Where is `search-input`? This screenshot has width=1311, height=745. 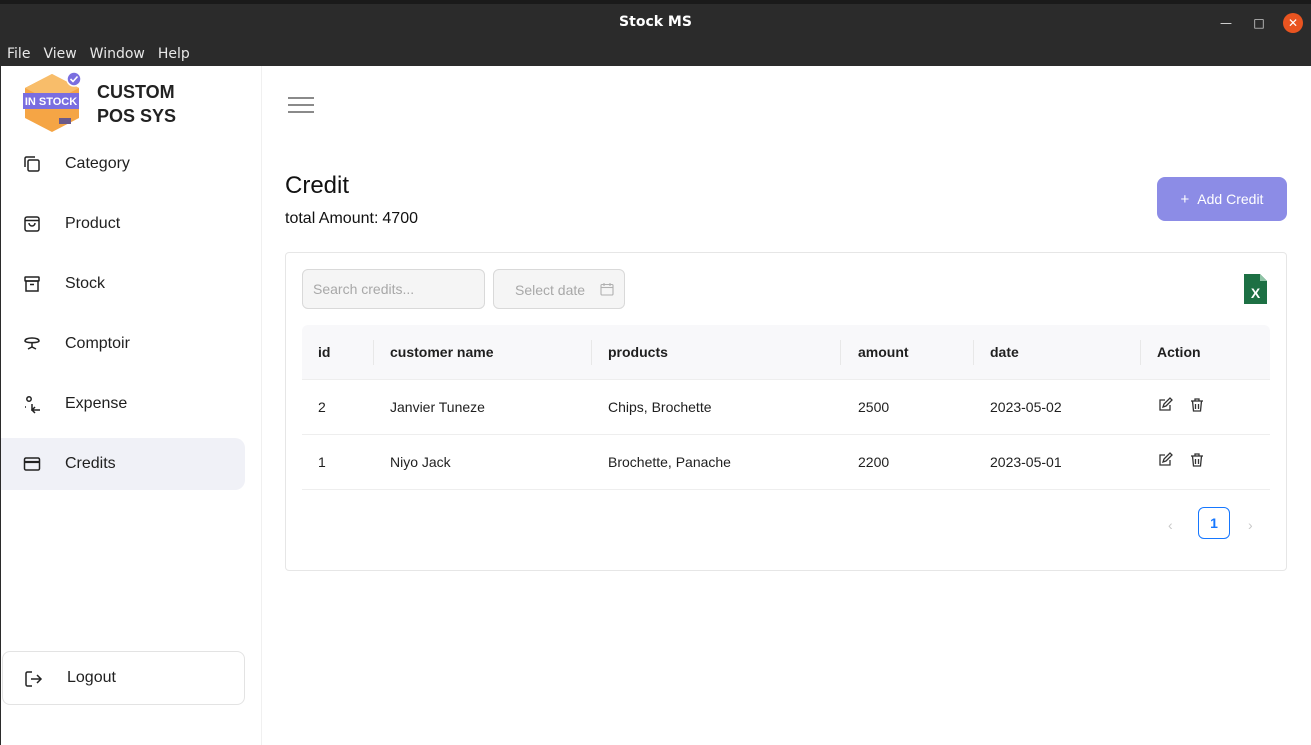 search-input is located at coordinates (393, 289).